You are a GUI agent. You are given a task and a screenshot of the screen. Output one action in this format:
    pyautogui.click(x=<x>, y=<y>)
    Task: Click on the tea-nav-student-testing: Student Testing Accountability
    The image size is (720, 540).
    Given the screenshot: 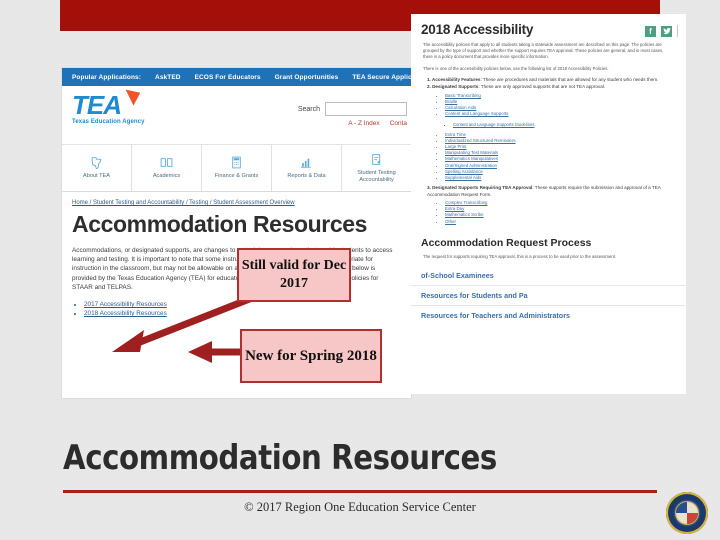 What is the action you would take?
    pyautogui.click(x=376, y=168)
    